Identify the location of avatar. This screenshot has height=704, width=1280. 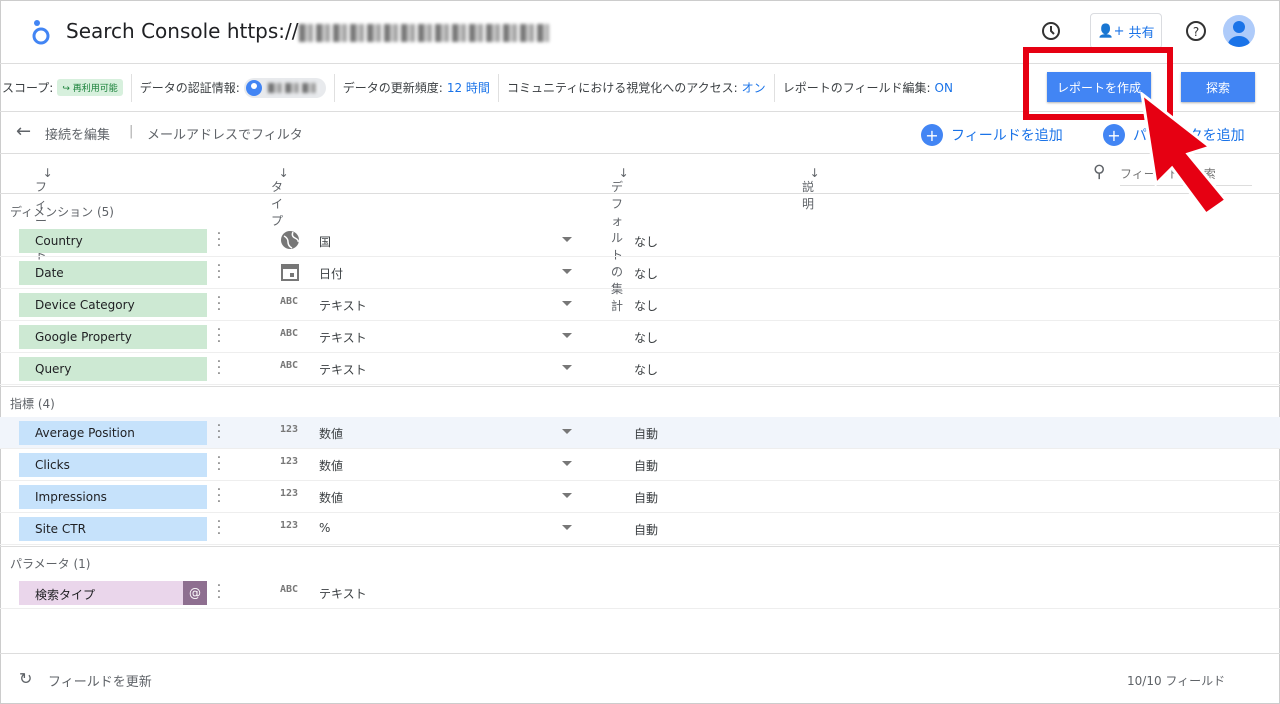
(1239, 31).